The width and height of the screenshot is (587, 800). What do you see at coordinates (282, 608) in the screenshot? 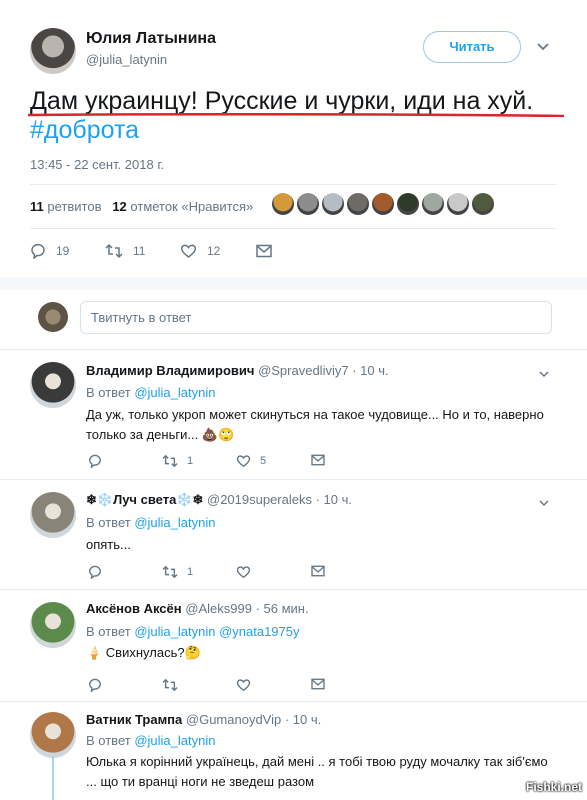
I see `reply-time: · 56 мин.` at bounding box center [282, 608].